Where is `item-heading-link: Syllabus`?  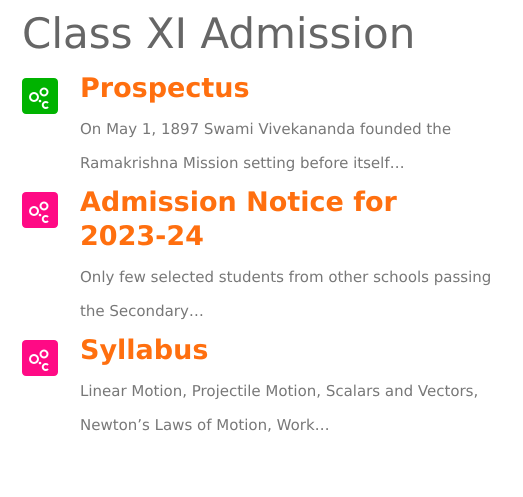 item-heading-link: Syllabus is located at coordinates (280, 351).